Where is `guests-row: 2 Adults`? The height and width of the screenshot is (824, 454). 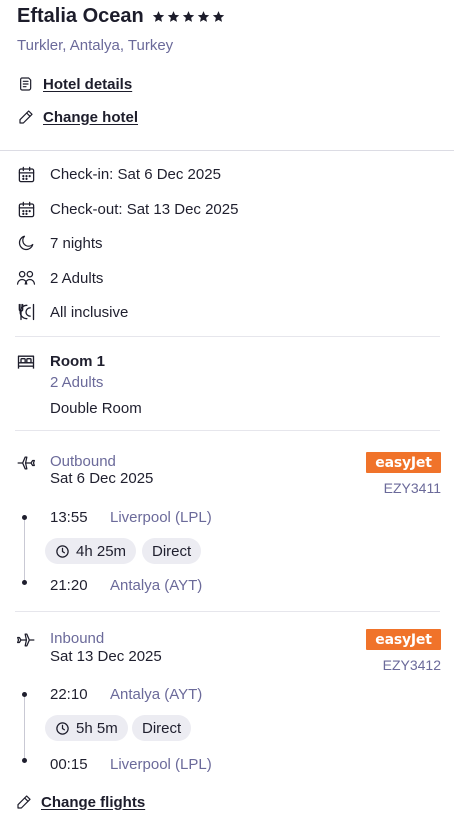
guests-row: 2 Adults is located at coordinates (59, 278).